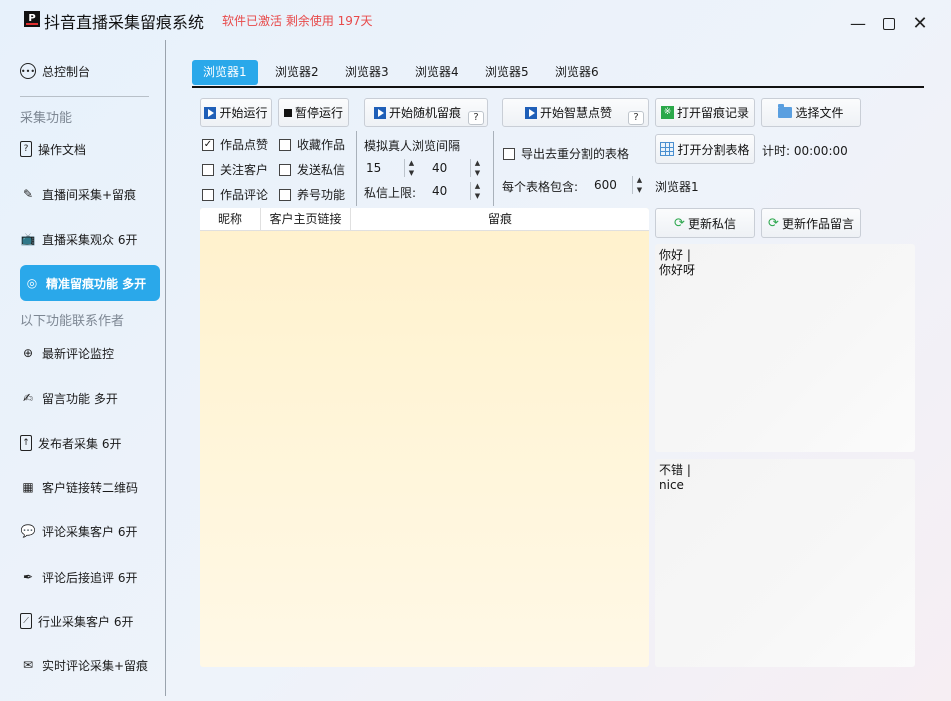 Image resolution: width=951 pixels, height=701 pixels. What do you see at coordinates (456, 191) in the screenshot?
I see `dm-limit-stepper: 40 ▲ ▼` at bounding box center [456, 191].